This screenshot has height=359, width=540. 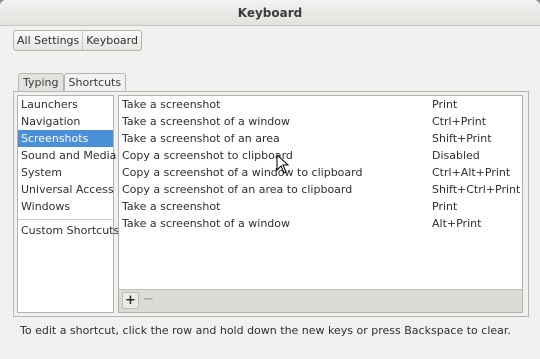 What do you see at coordinates (67, 155) in the screenshot?
I see `sidebar-item-sound-and-media: Sound and Media` at bounding box center [67, 155].